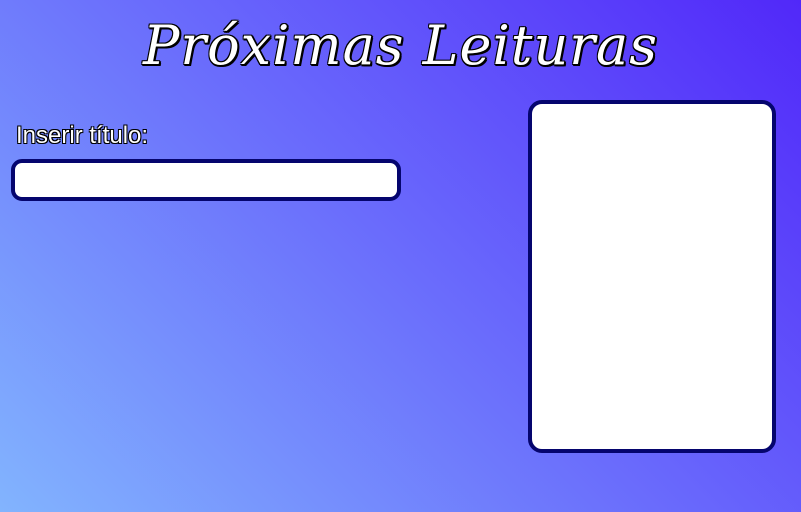  Describe the element at coordinates (82, 135) in the screenshot. I see `title-label: Inserir título:` at that location.